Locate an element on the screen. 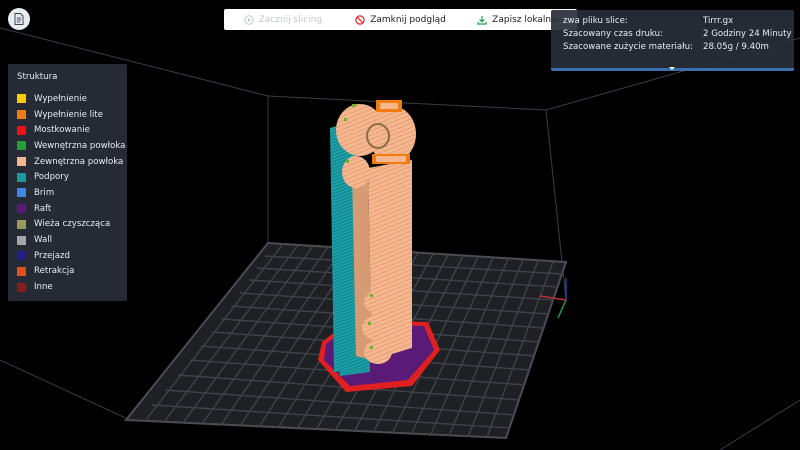 The height and width of the screenshot is (450, 800). legend-item: Wall is located at coordinates (72, 240).